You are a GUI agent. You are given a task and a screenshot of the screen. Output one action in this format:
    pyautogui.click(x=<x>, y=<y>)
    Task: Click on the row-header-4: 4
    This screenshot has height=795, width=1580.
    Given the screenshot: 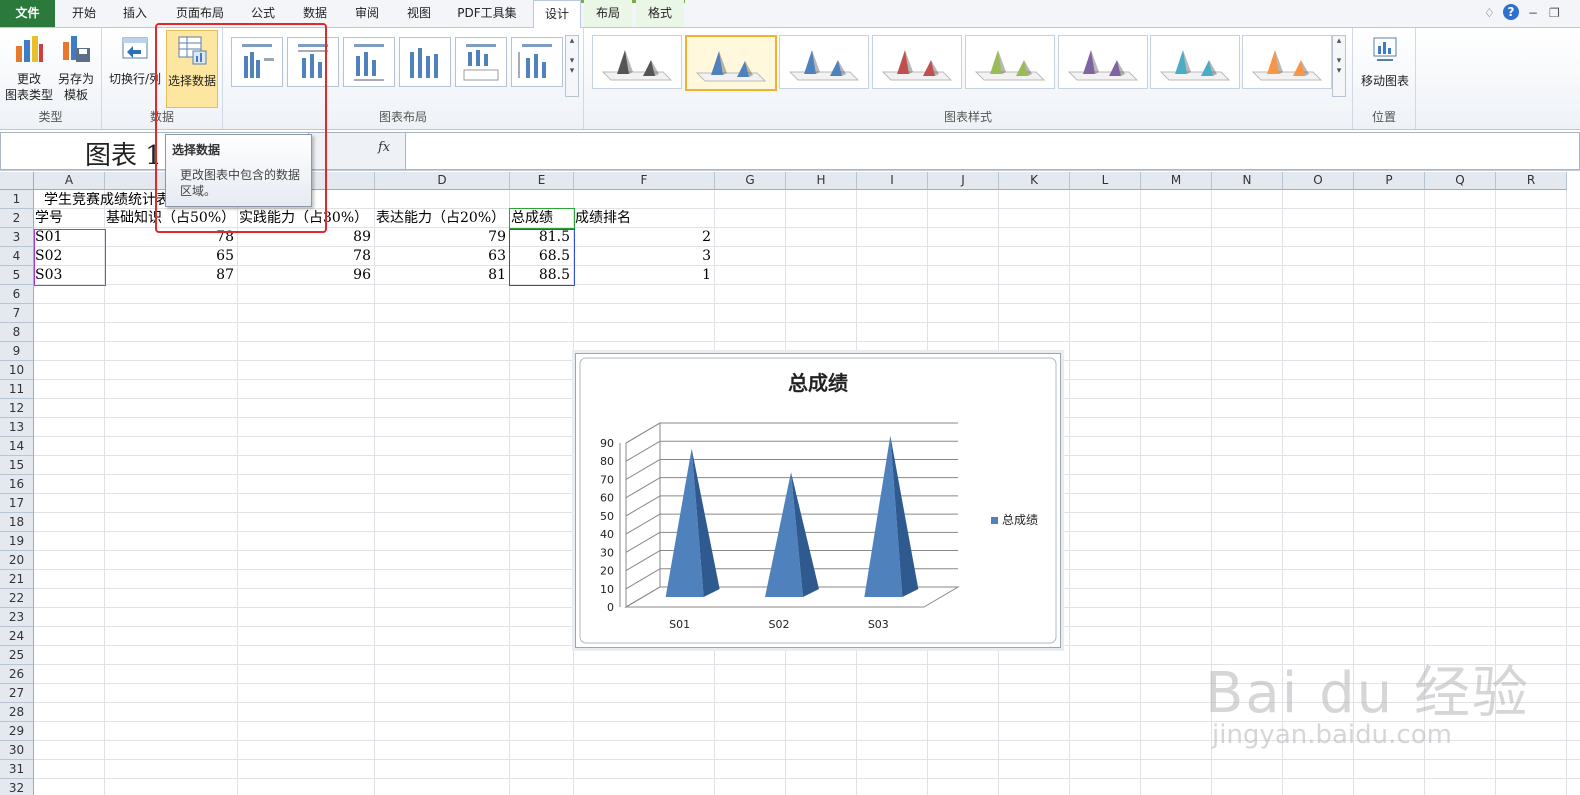 What is the action you would take?
    pyautogui.click(x=17, y=256)
    